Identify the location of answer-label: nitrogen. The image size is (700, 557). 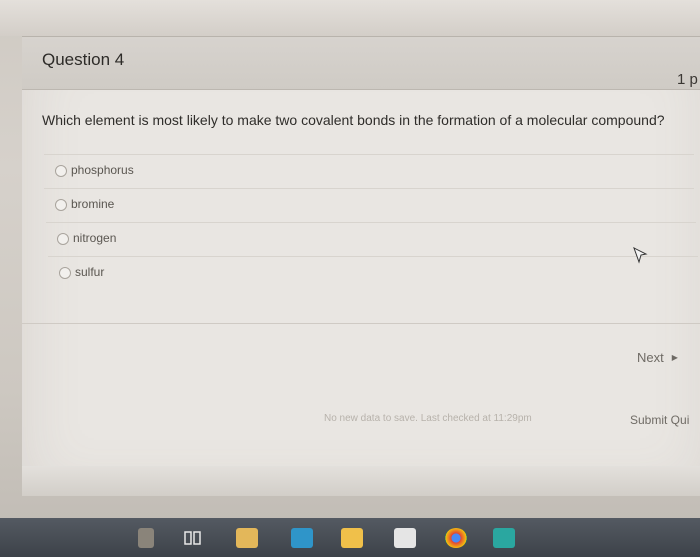
(95, 238).